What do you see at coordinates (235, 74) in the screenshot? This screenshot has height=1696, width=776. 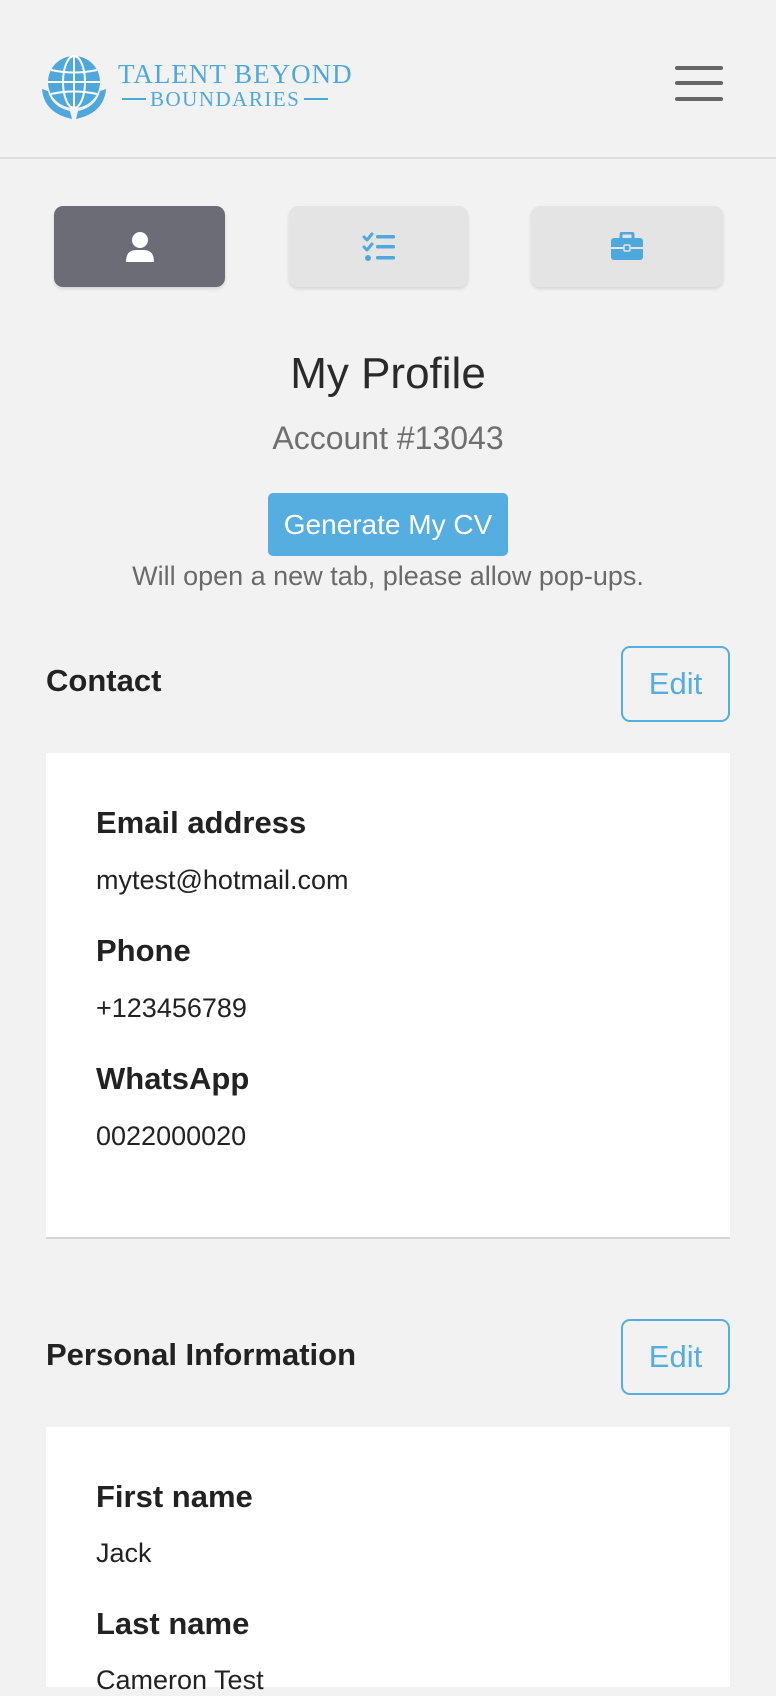 I see `logo-line-1: TALENT BEYOND` at bounding box center [235, 74].